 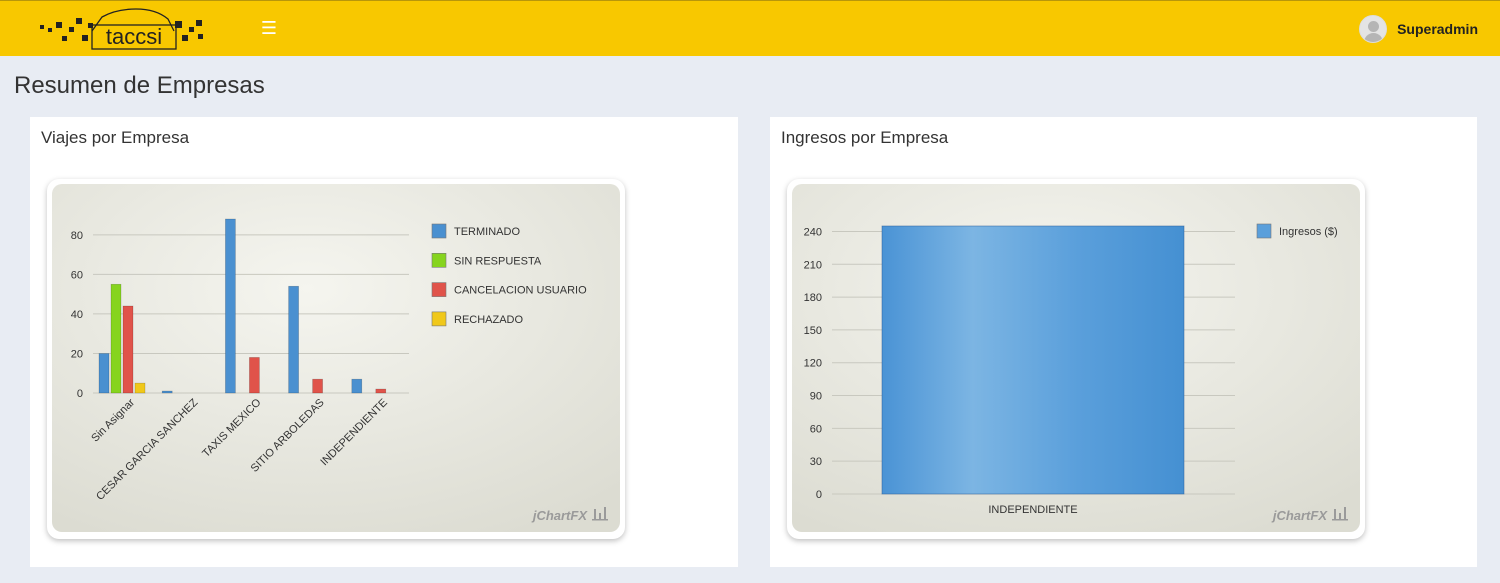 I want to click on bar-sin-respuesta-sin-asignar, so click(x=116, y=338).